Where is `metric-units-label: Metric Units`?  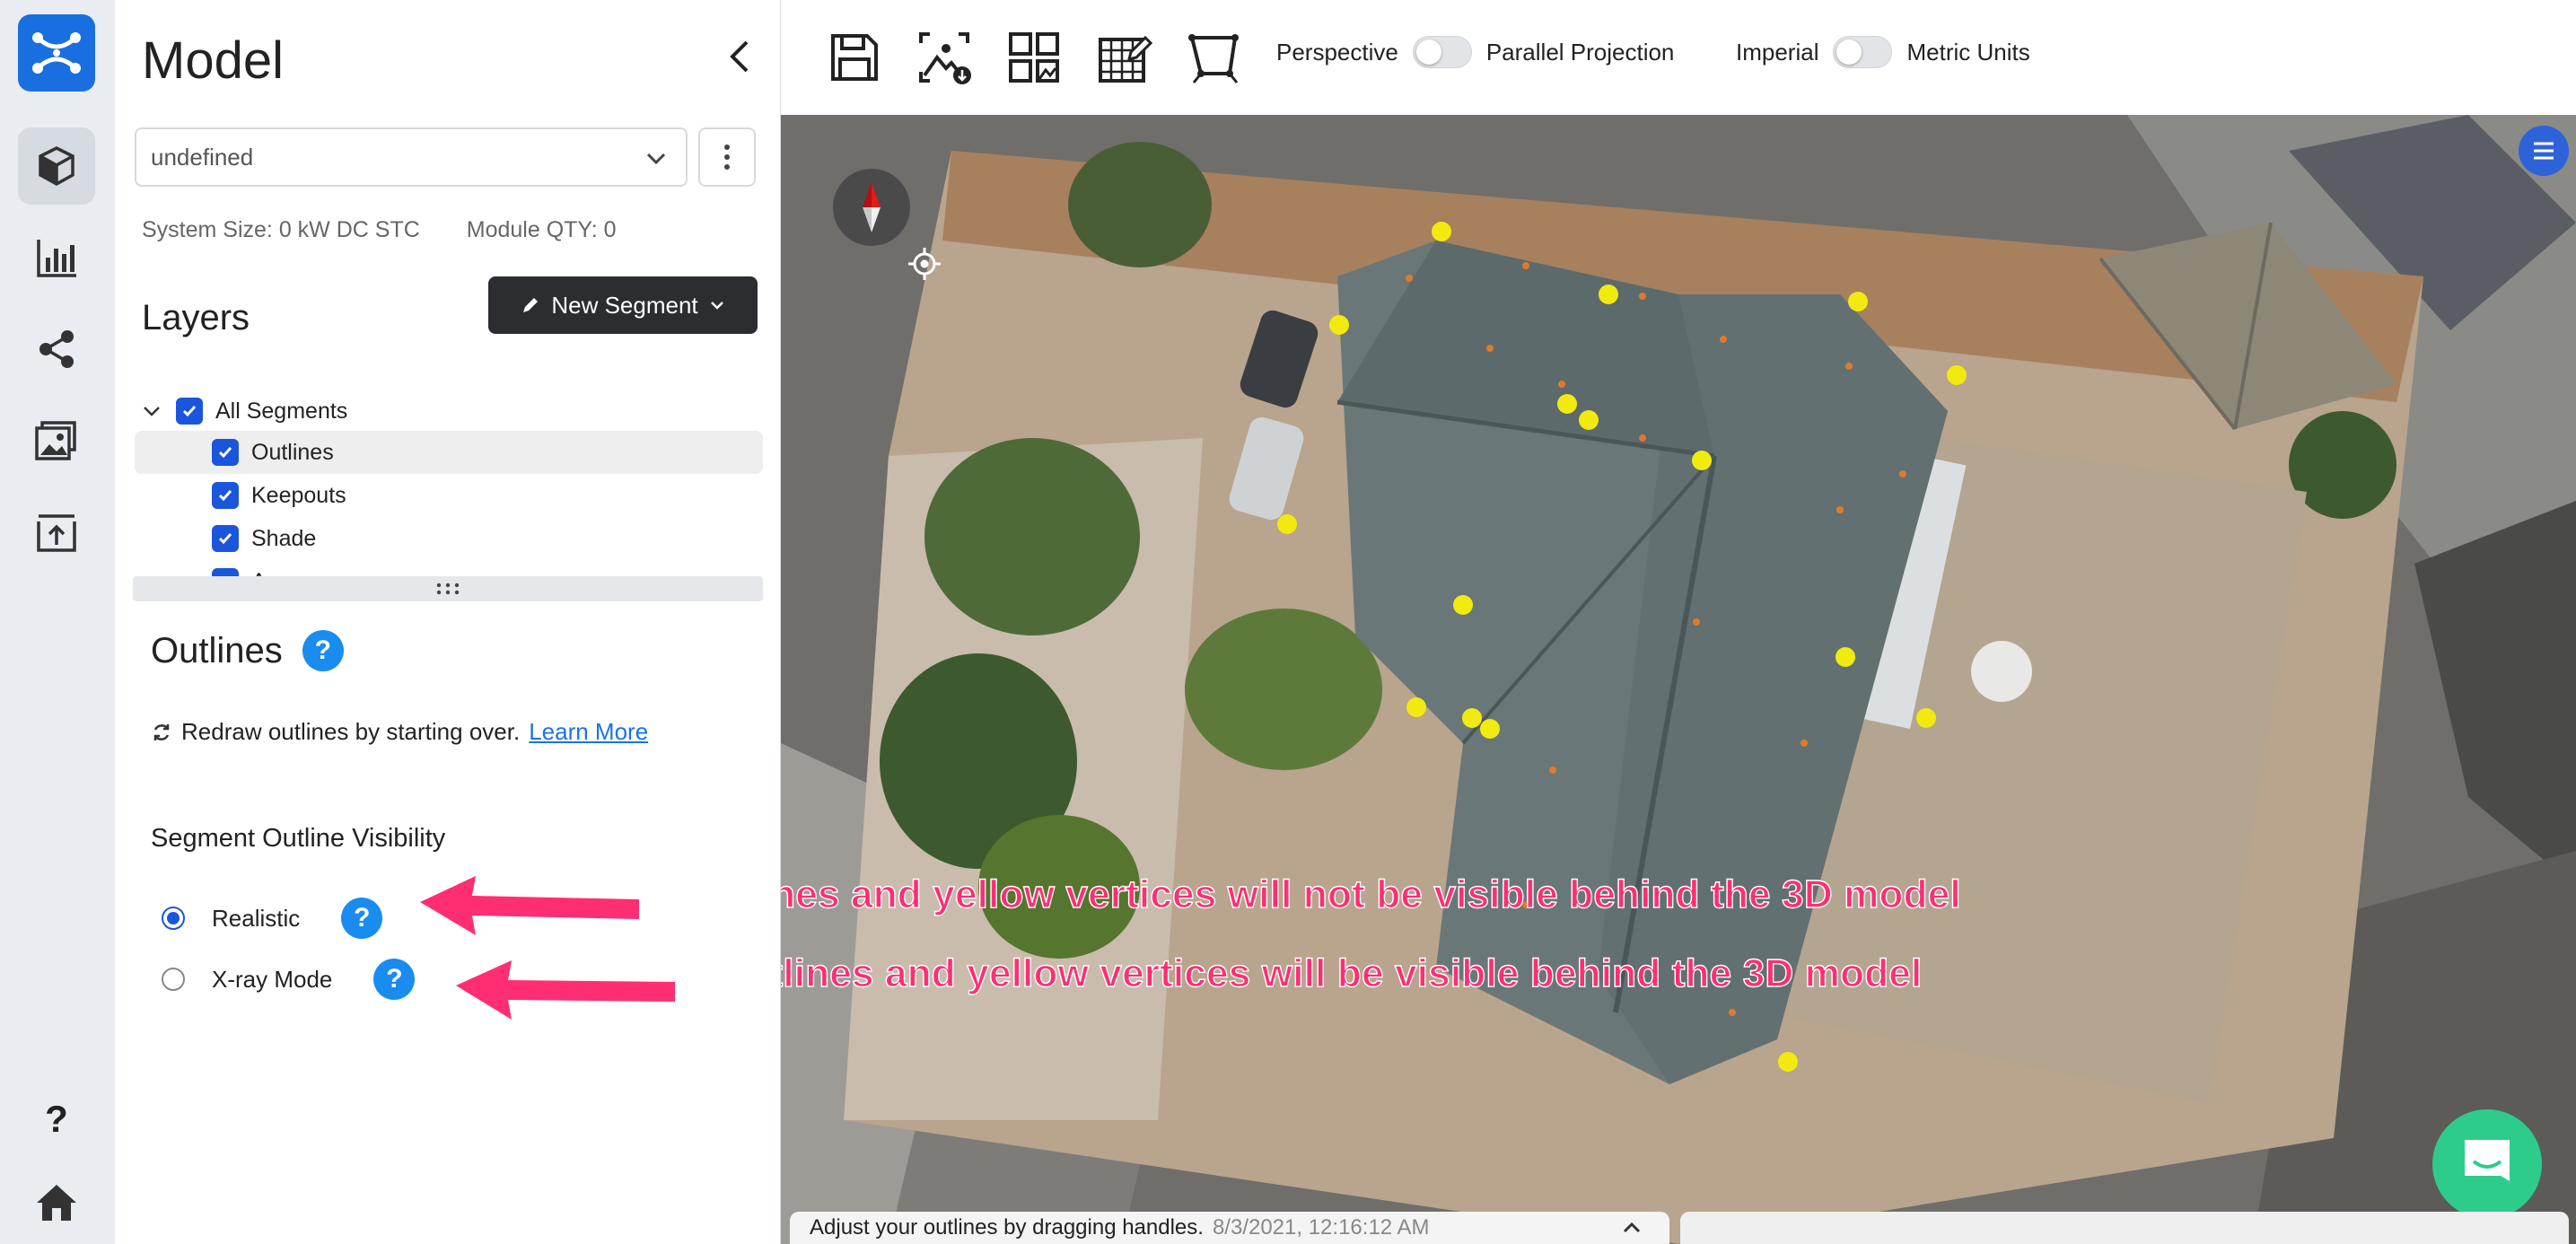 metric-units-label: Metric Units is located at coordinates (1968, 52).